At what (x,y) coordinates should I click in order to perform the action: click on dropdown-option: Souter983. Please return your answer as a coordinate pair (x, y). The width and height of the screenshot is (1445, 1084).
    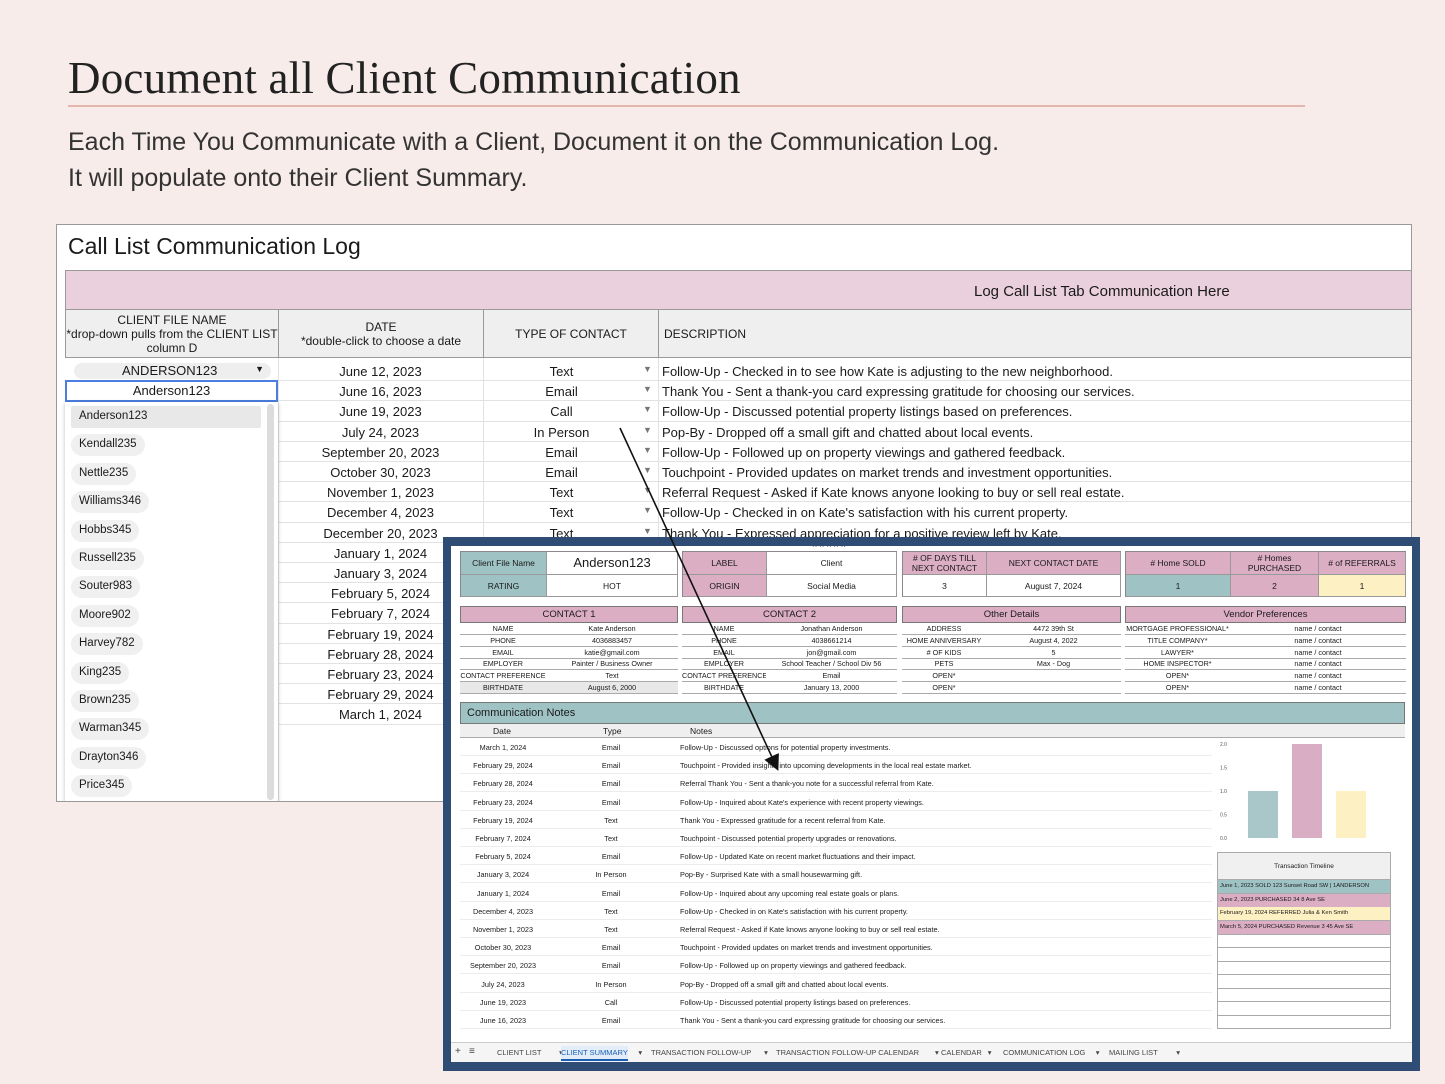
    Looking at the image, I should click on (106, 587).